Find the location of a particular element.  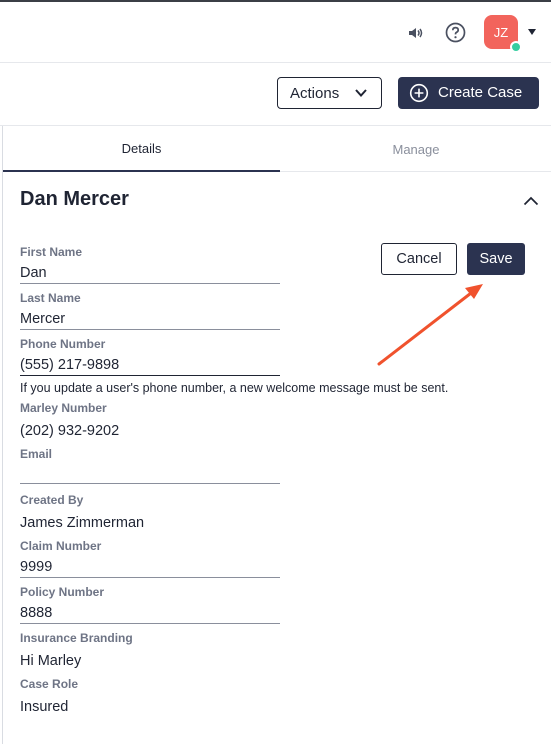

insurance-branding-value: Hi Marley is located at coordinates (51, 661).